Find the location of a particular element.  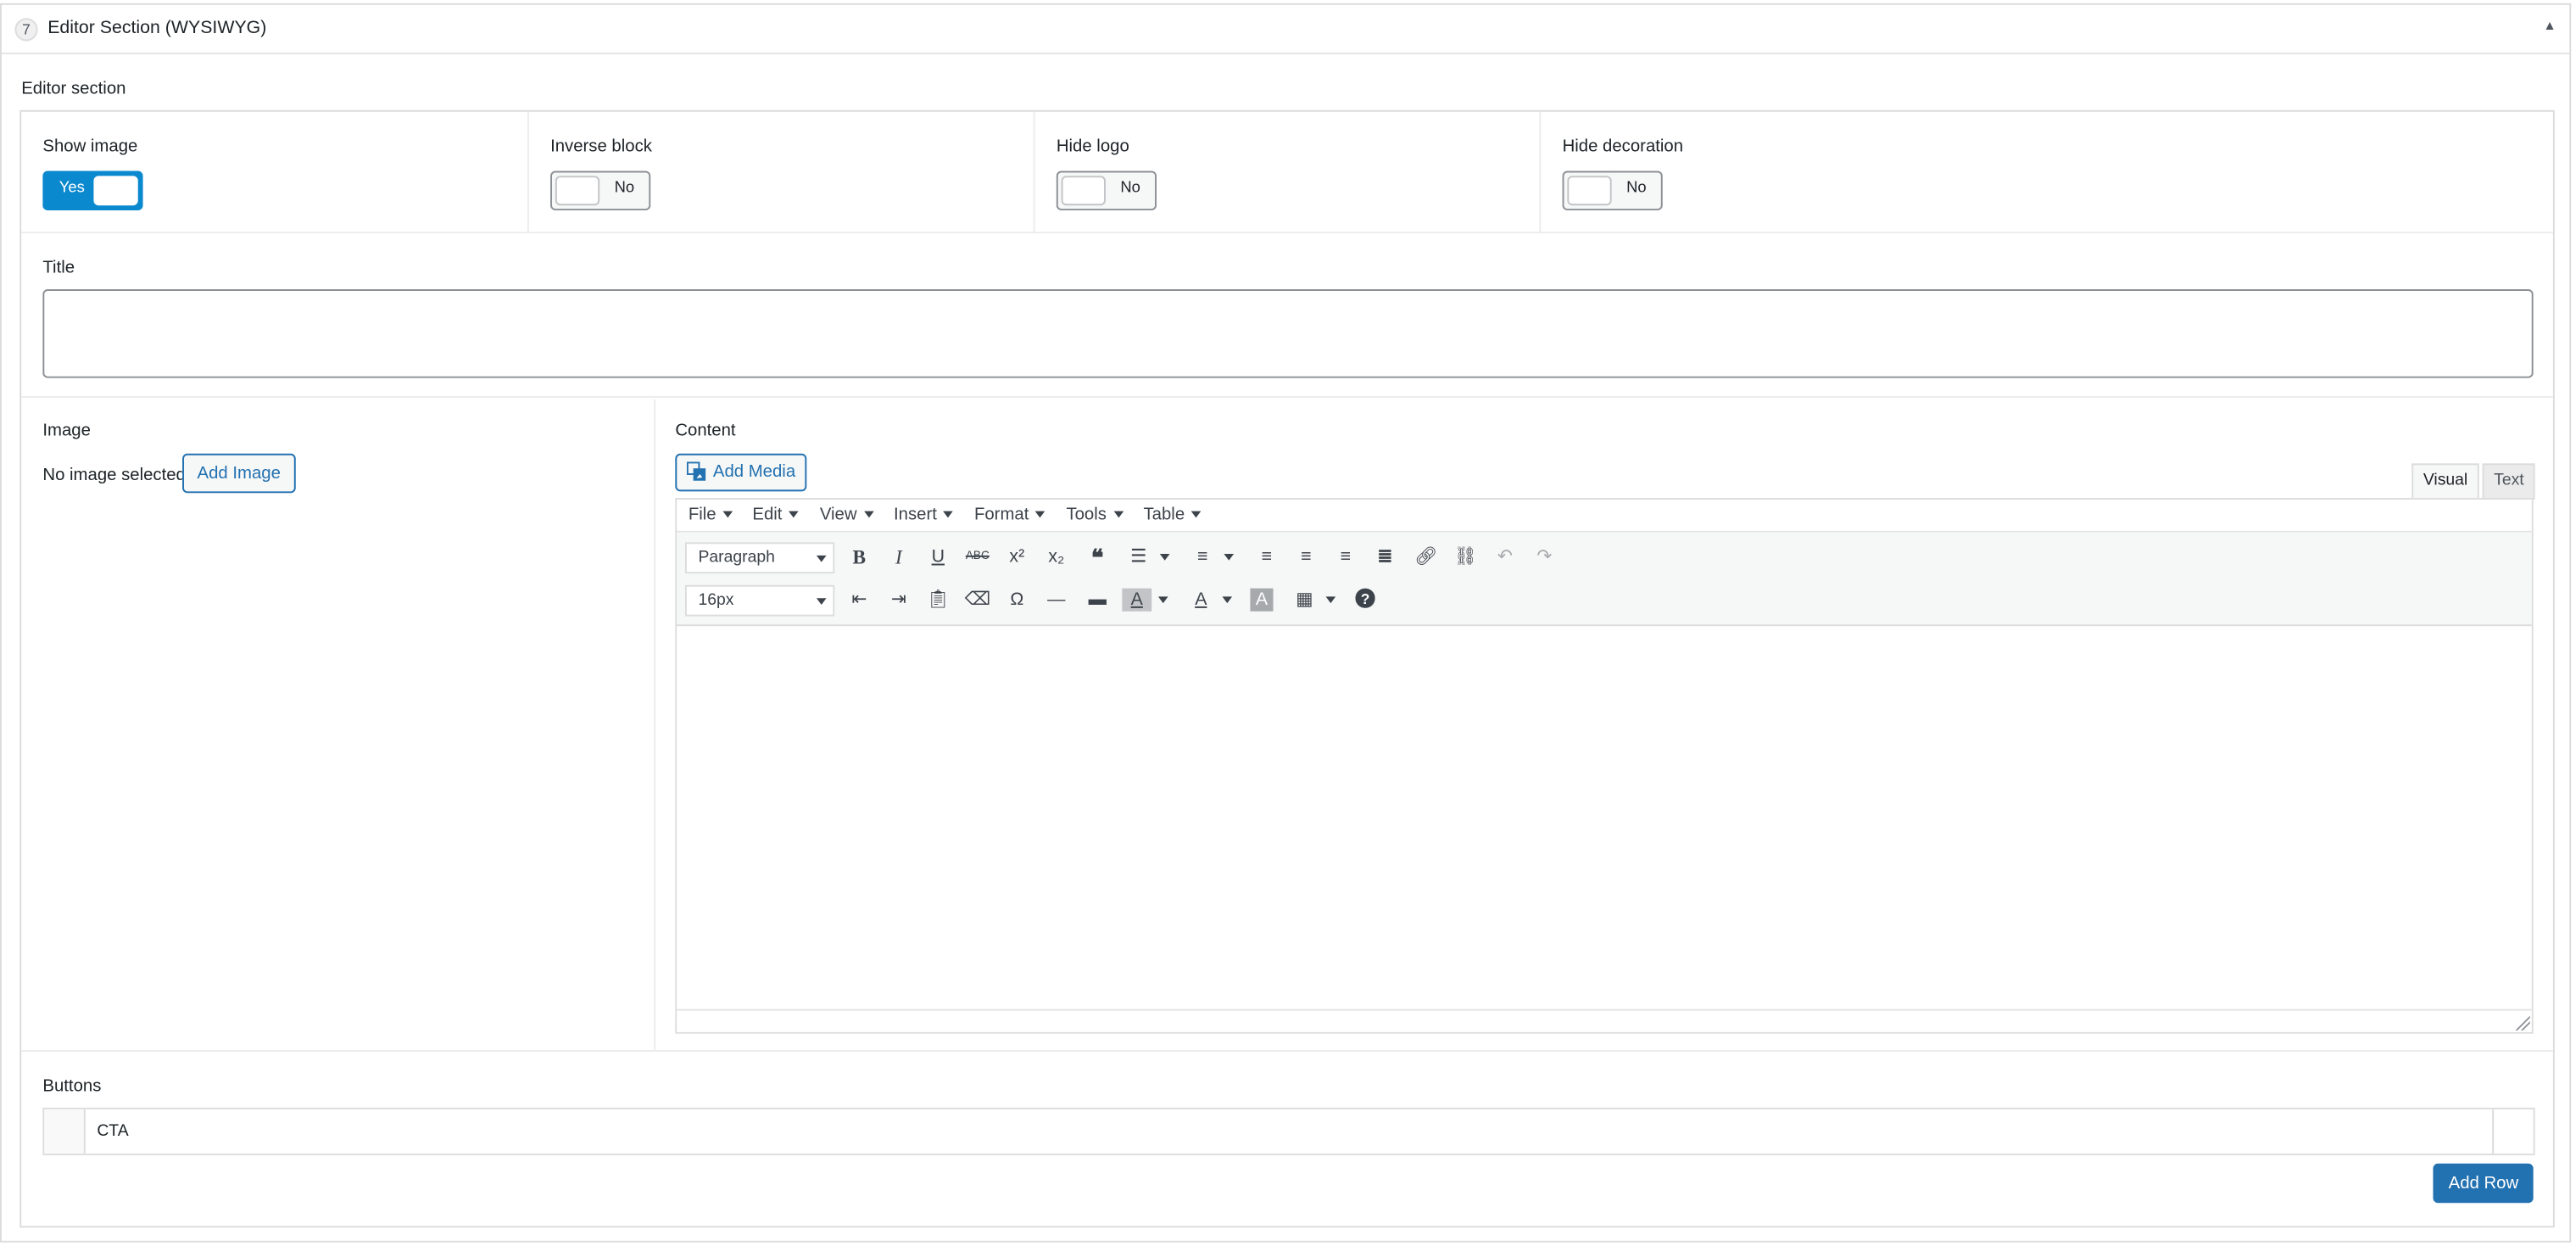

numbered-list-icon: ≡ is located at coordinates (1203, 557).